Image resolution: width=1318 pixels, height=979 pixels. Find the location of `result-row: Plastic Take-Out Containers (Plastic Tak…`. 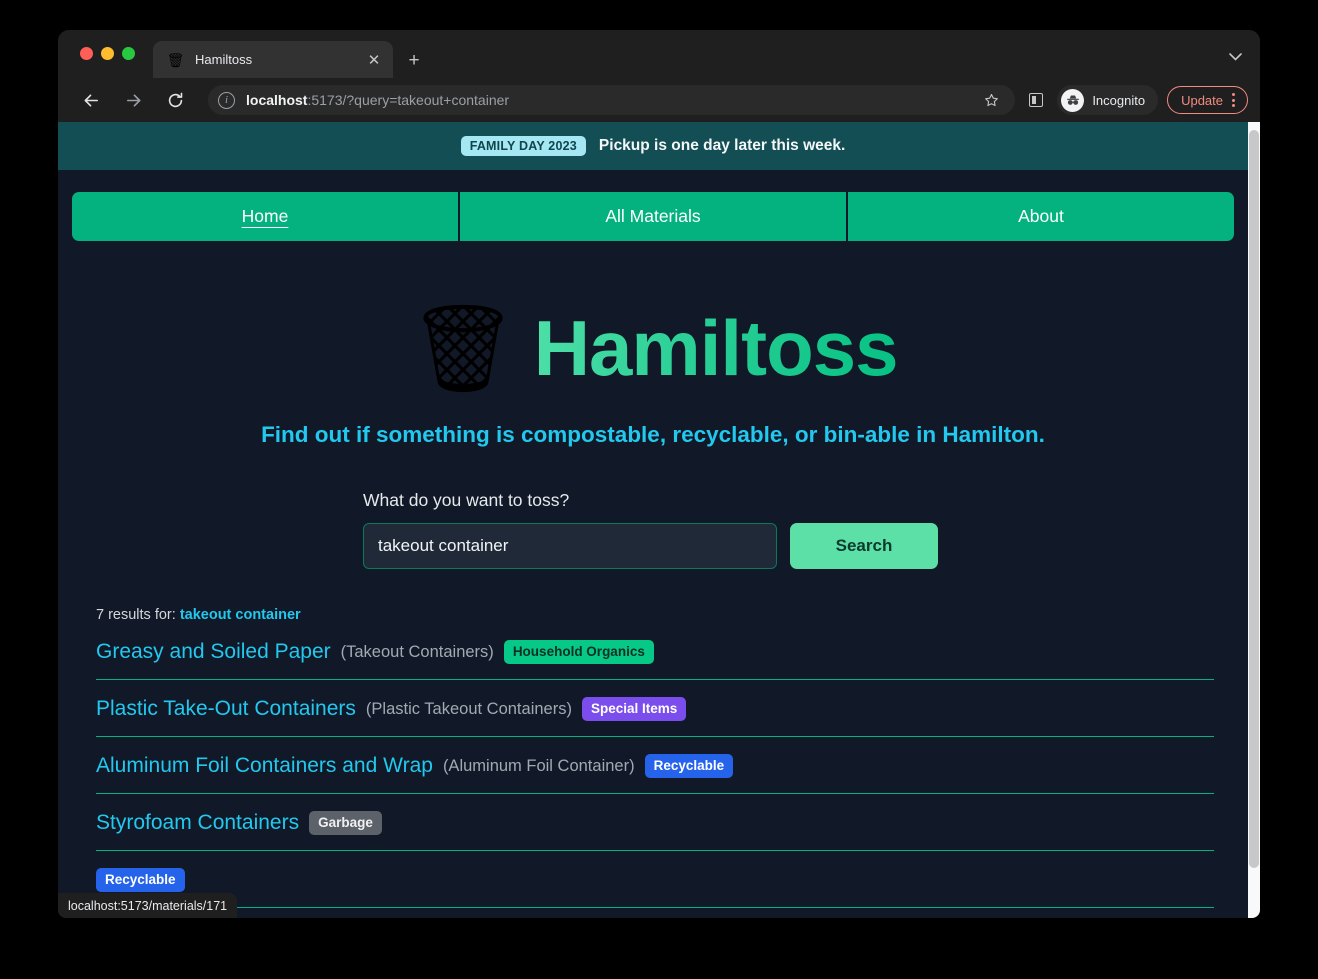

result-row: Plastic Take-Out Containers (Plastic Tak… is located at coordinates (655, 717).